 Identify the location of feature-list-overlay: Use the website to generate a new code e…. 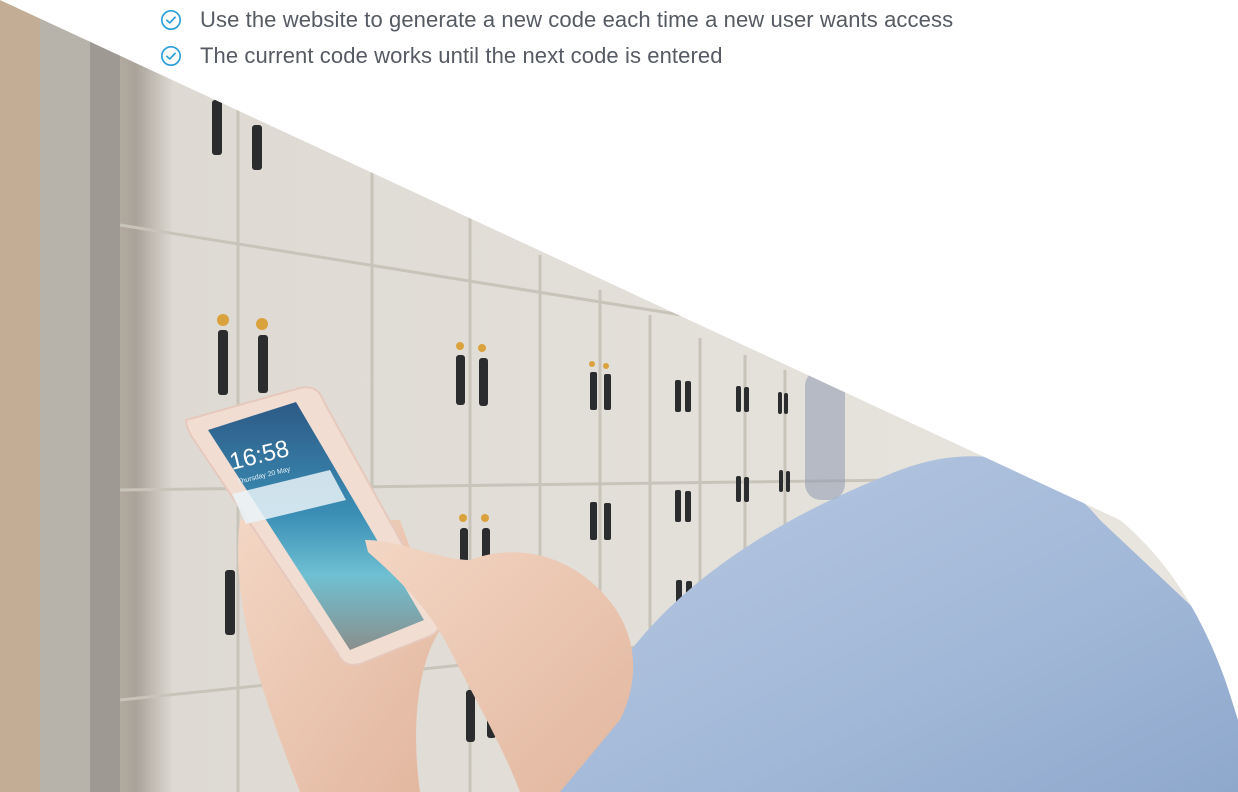
(556, 37).